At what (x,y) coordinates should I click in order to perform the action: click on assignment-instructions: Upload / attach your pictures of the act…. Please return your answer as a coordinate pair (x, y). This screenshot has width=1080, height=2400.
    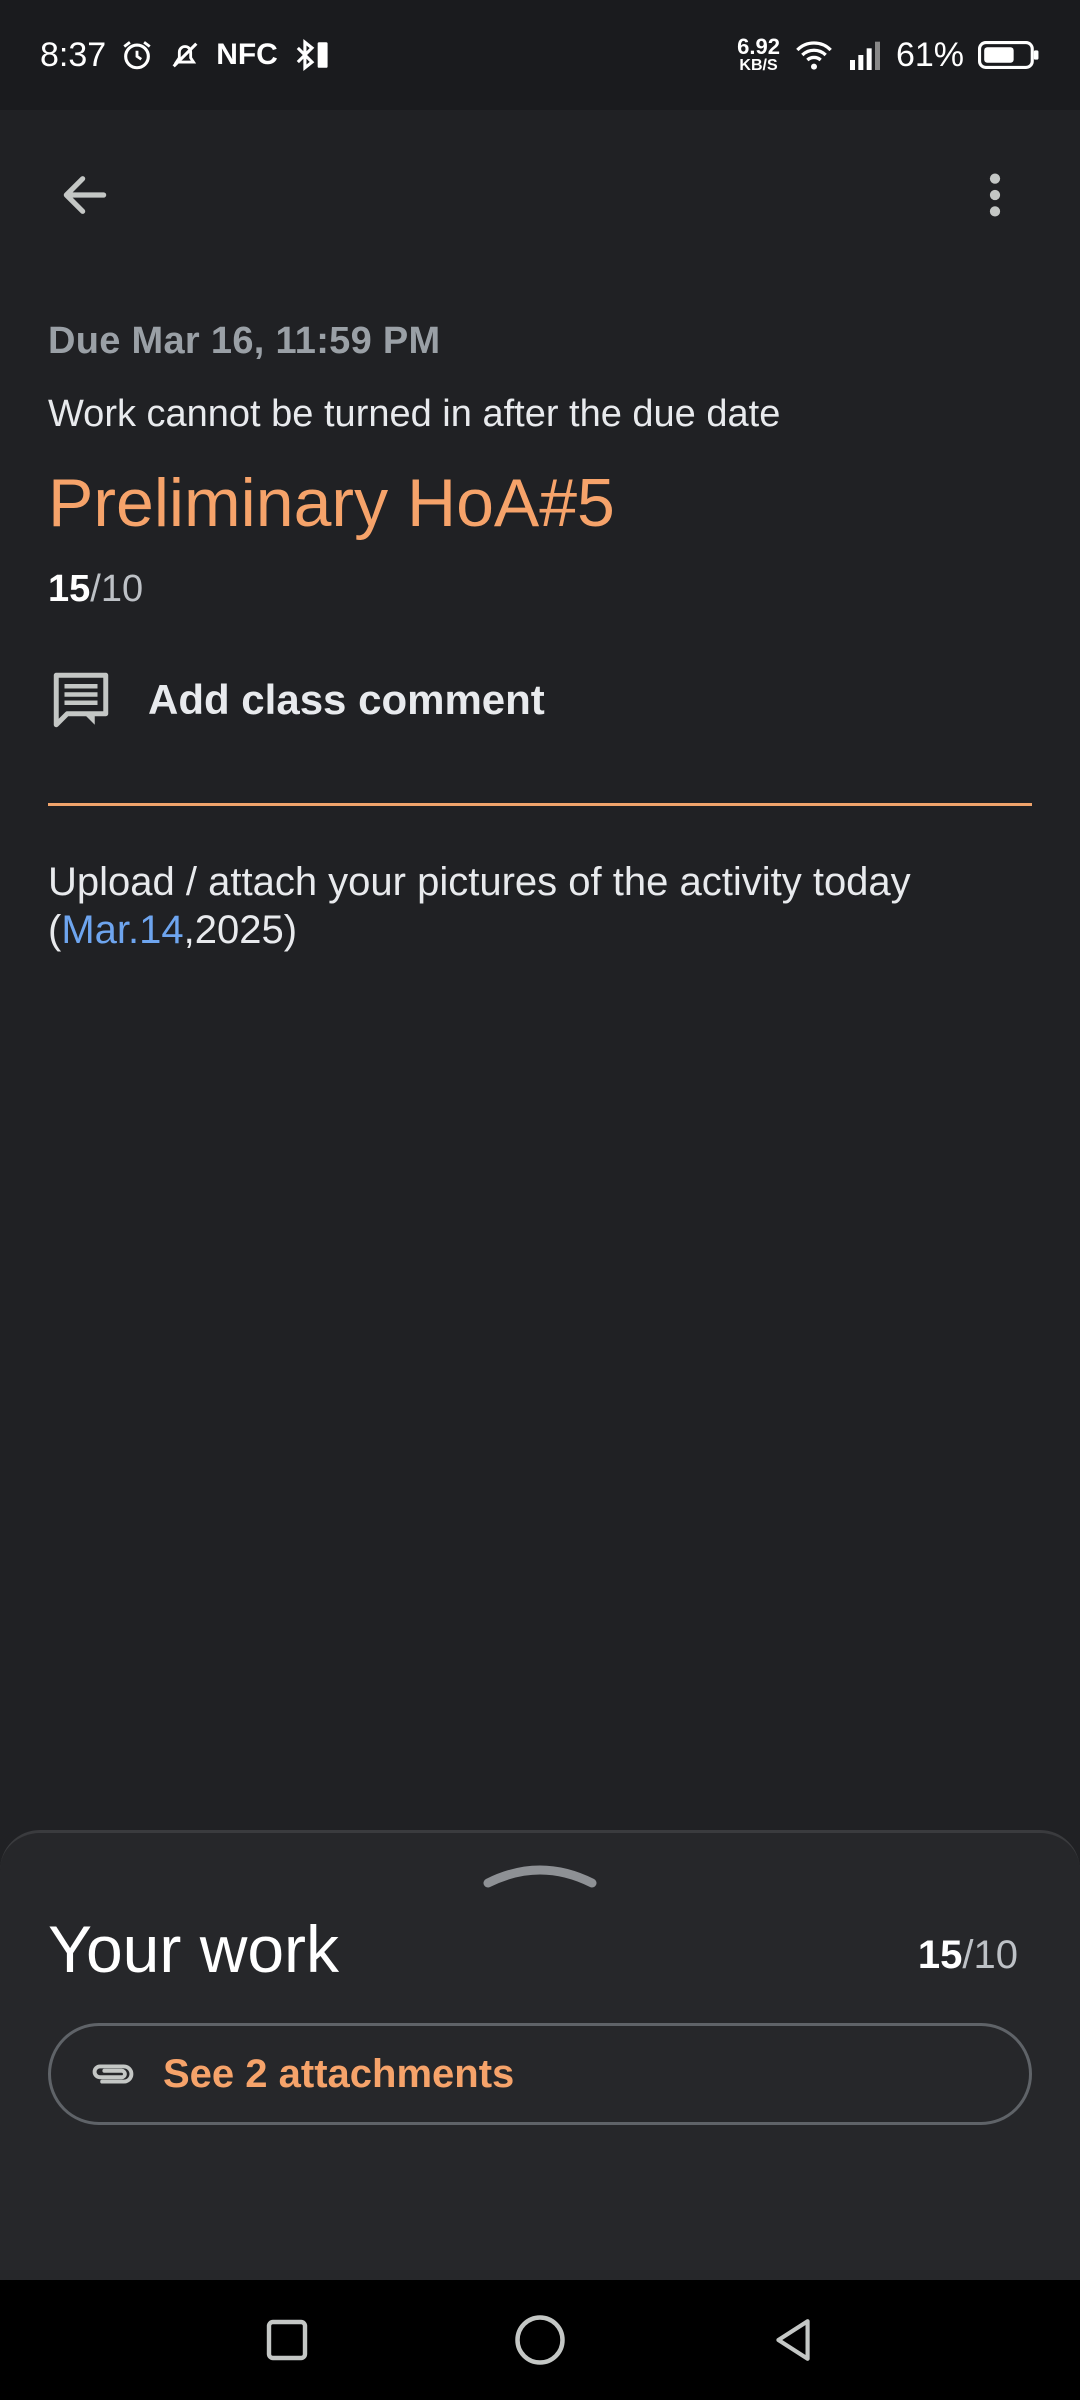
    Looking at the image, I should click on (540, 906).